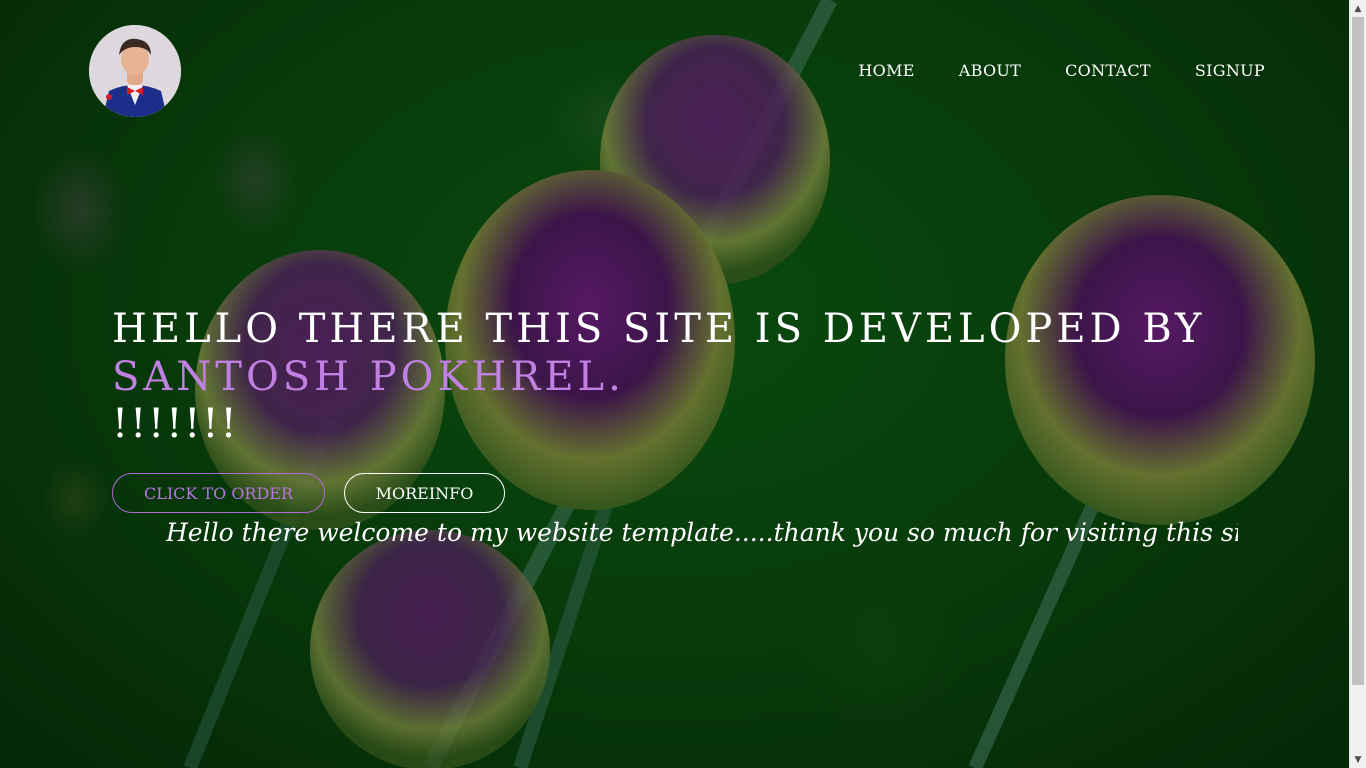  Describe the element at coordinates (368, 377) in the screenshot. I see `hero-author-name: SANTOSH POKHREL.` at that location.